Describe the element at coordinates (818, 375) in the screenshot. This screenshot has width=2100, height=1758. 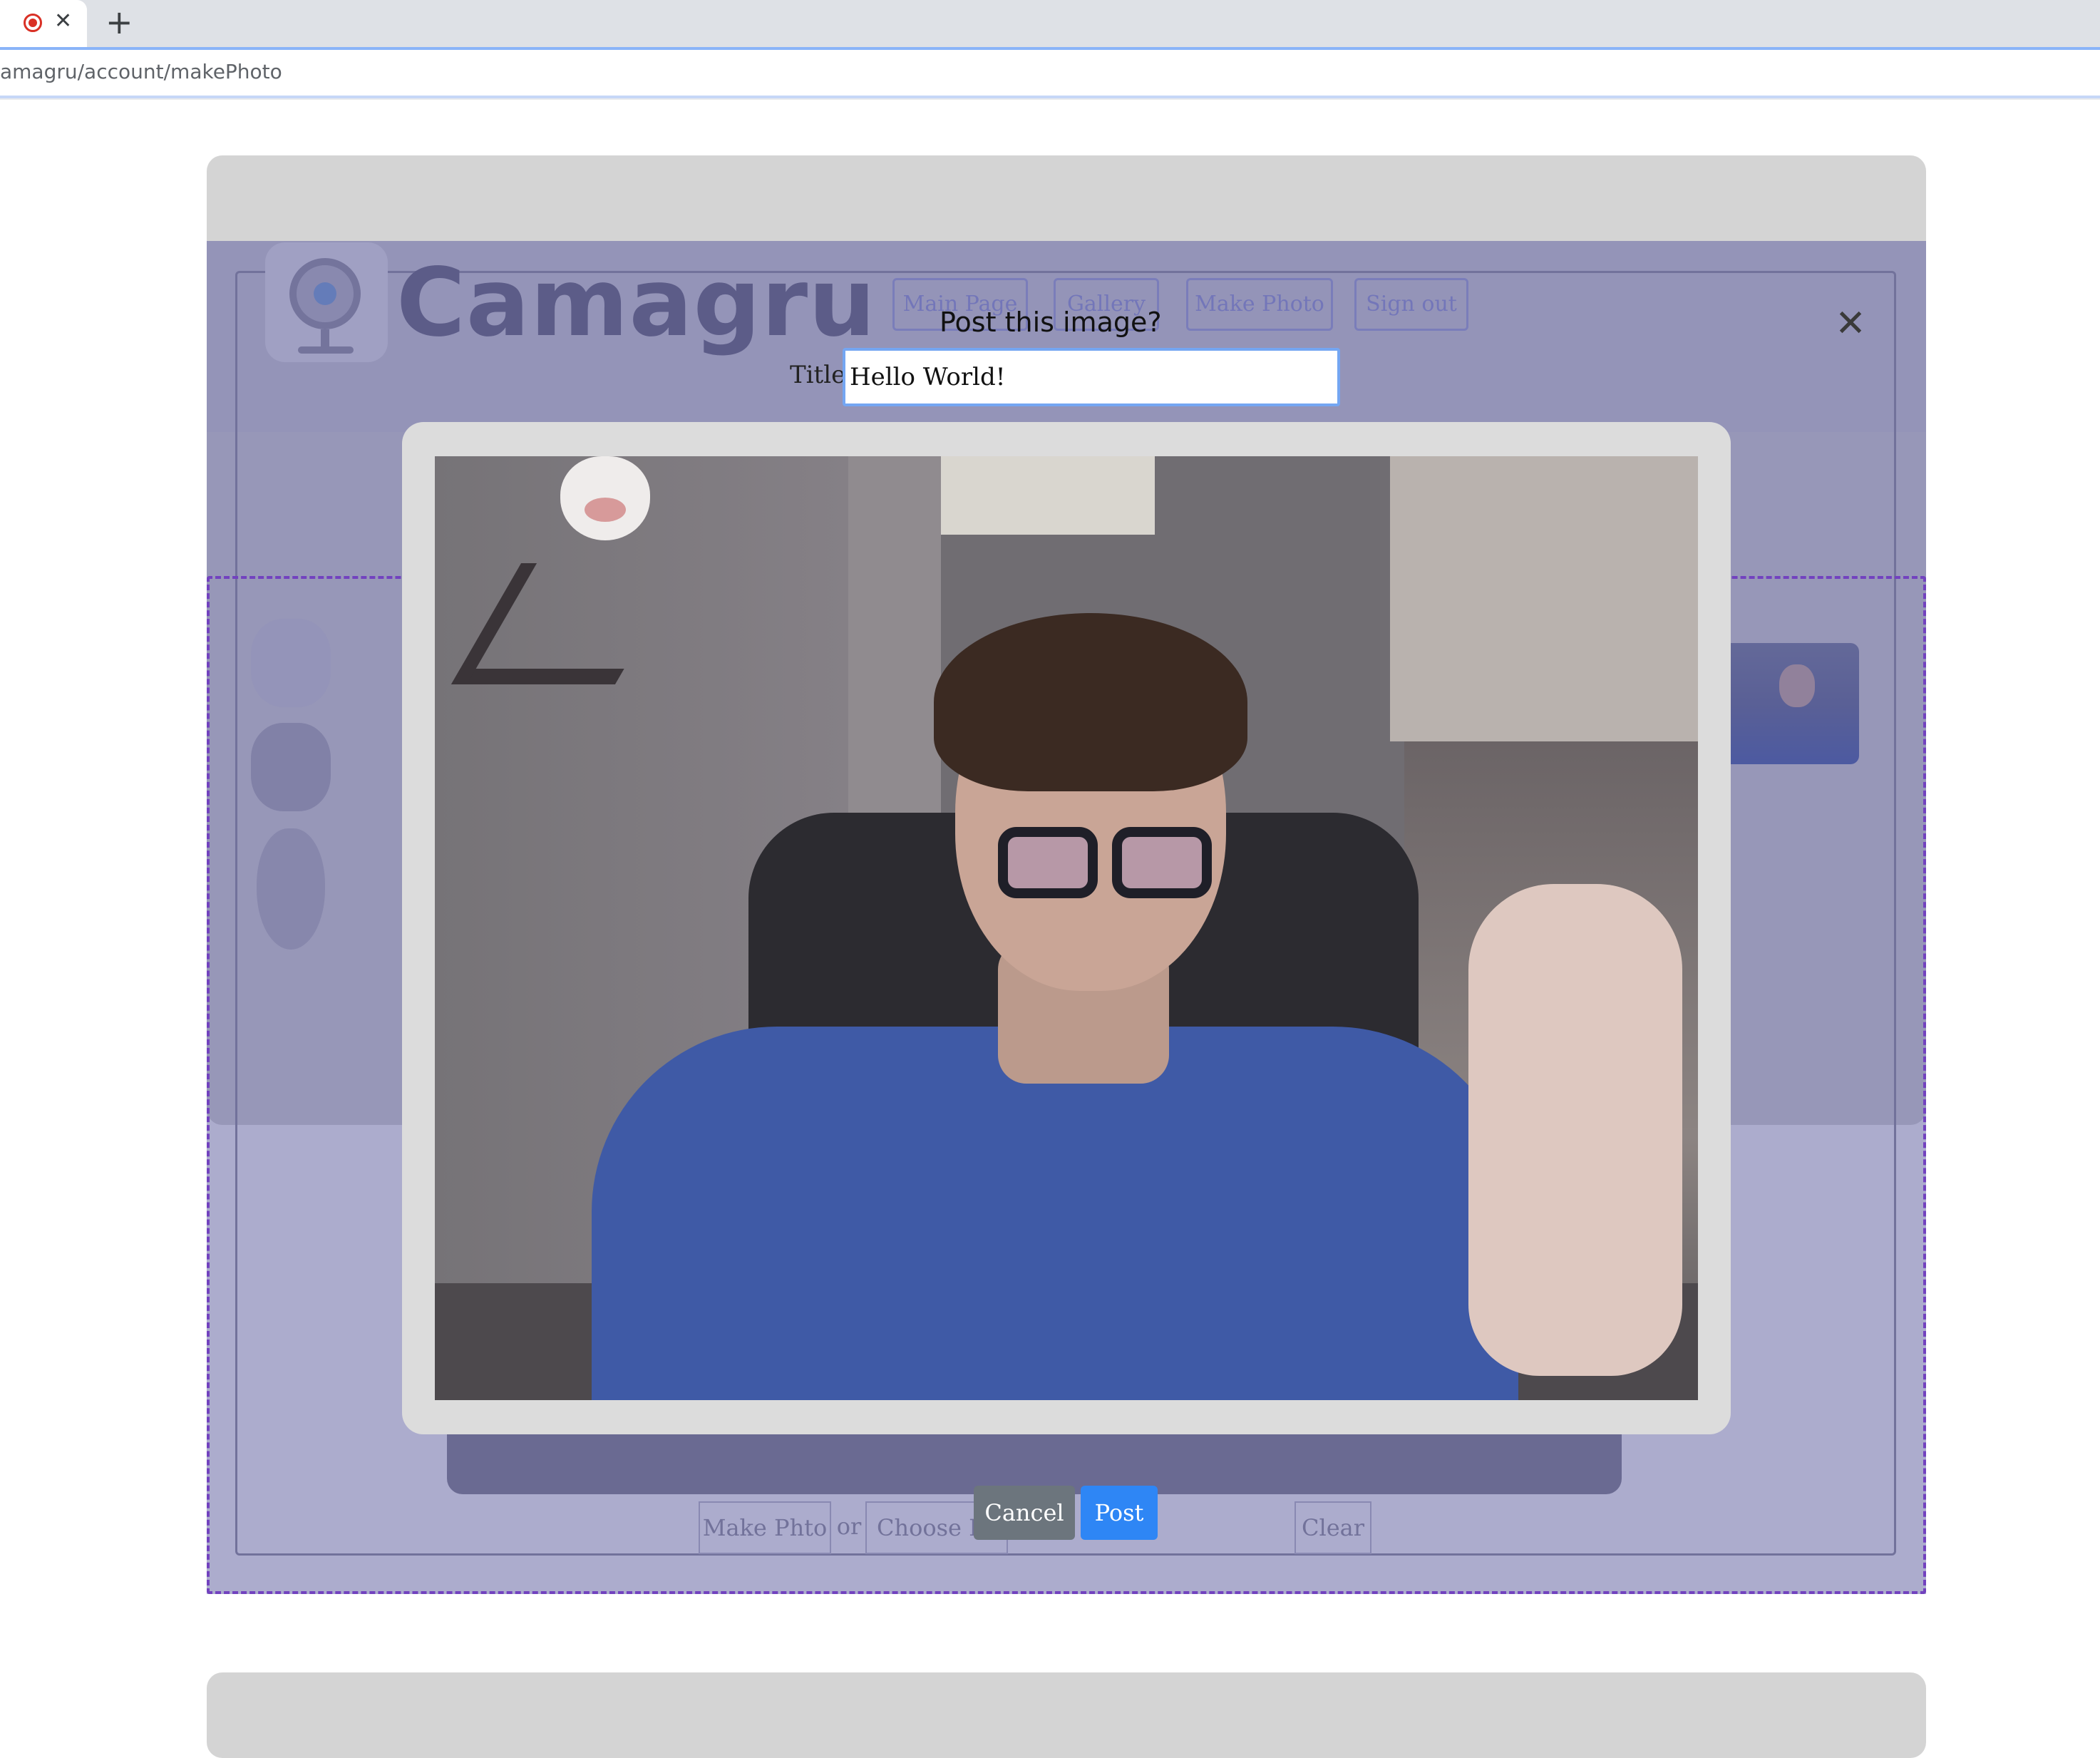
I see `title-label: Title` at that location.